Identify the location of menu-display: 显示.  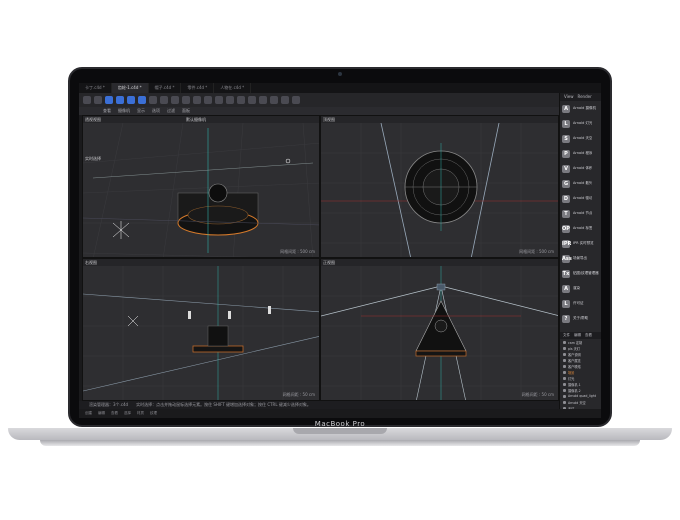
(141, 111).